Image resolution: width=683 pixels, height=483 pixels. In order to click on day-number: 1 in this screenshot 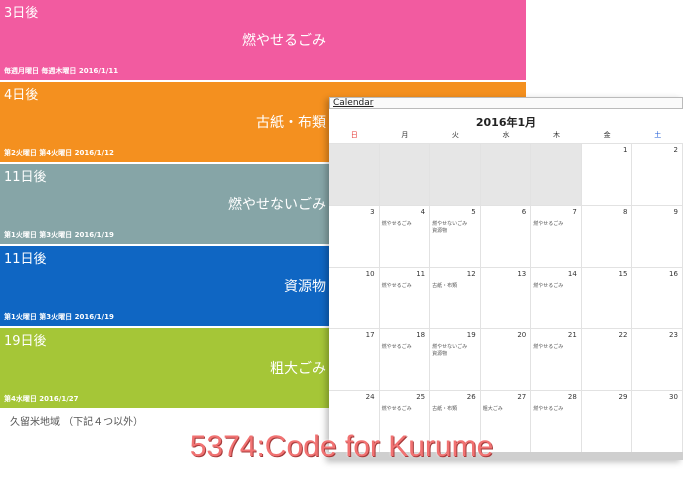, I will do `click(625, 150)`.